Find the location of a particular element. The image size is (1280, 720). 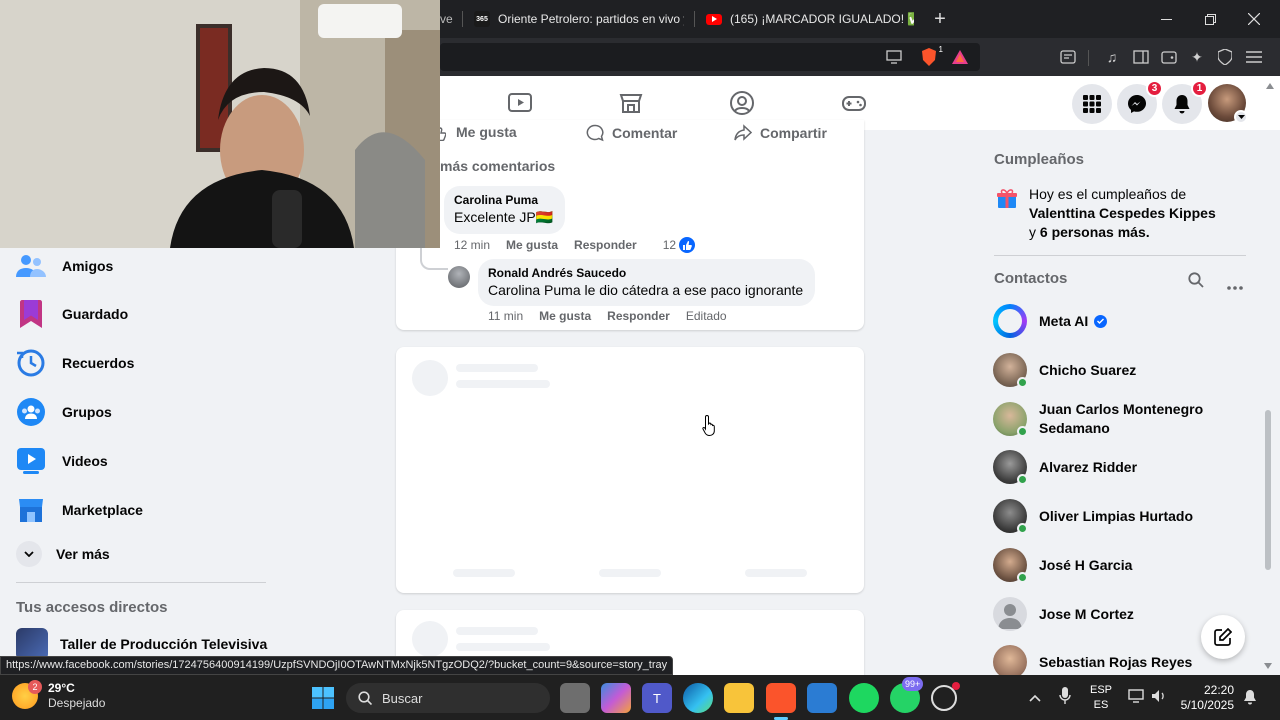

media-icon: ♫ is located at coordinates (1112, 57).